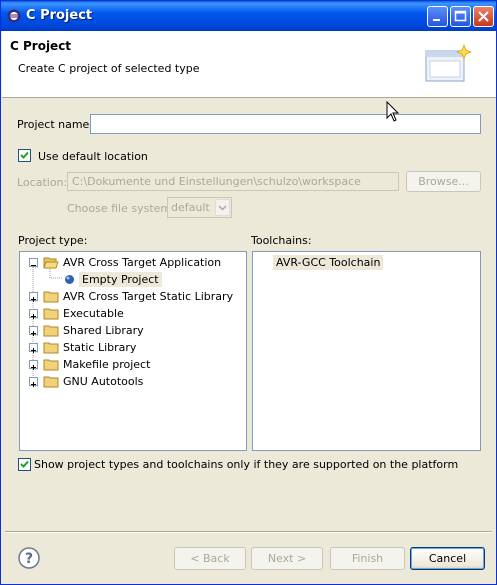  Describe the element at coordinates (41, 46) in the screenshot. I see `wizard-title: C Project` at that location.